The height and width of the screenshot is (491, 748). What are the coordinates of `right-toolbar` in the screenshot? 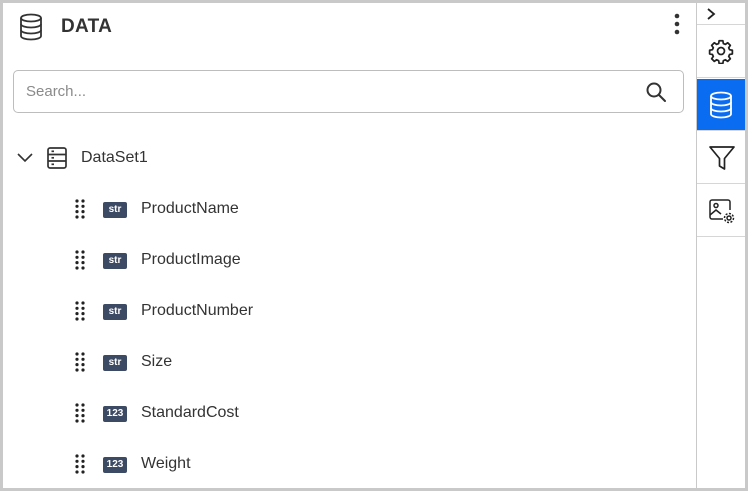 It's located at (720, 245).